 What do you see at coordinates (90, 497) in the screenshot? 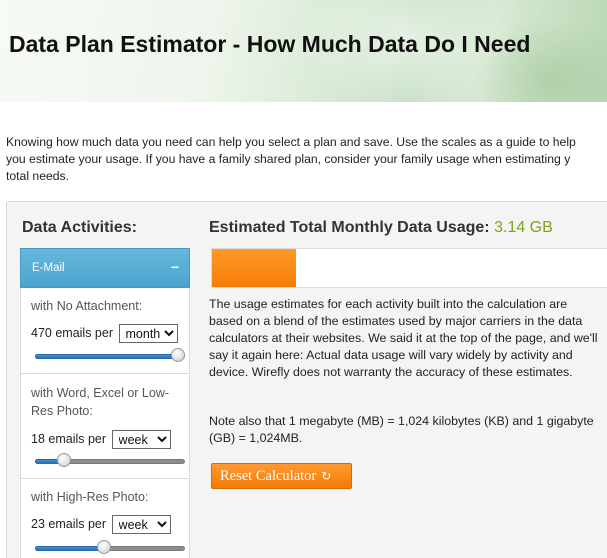
I see `activity-description: with High-Res Photo:` at bounding box center [90, 497].